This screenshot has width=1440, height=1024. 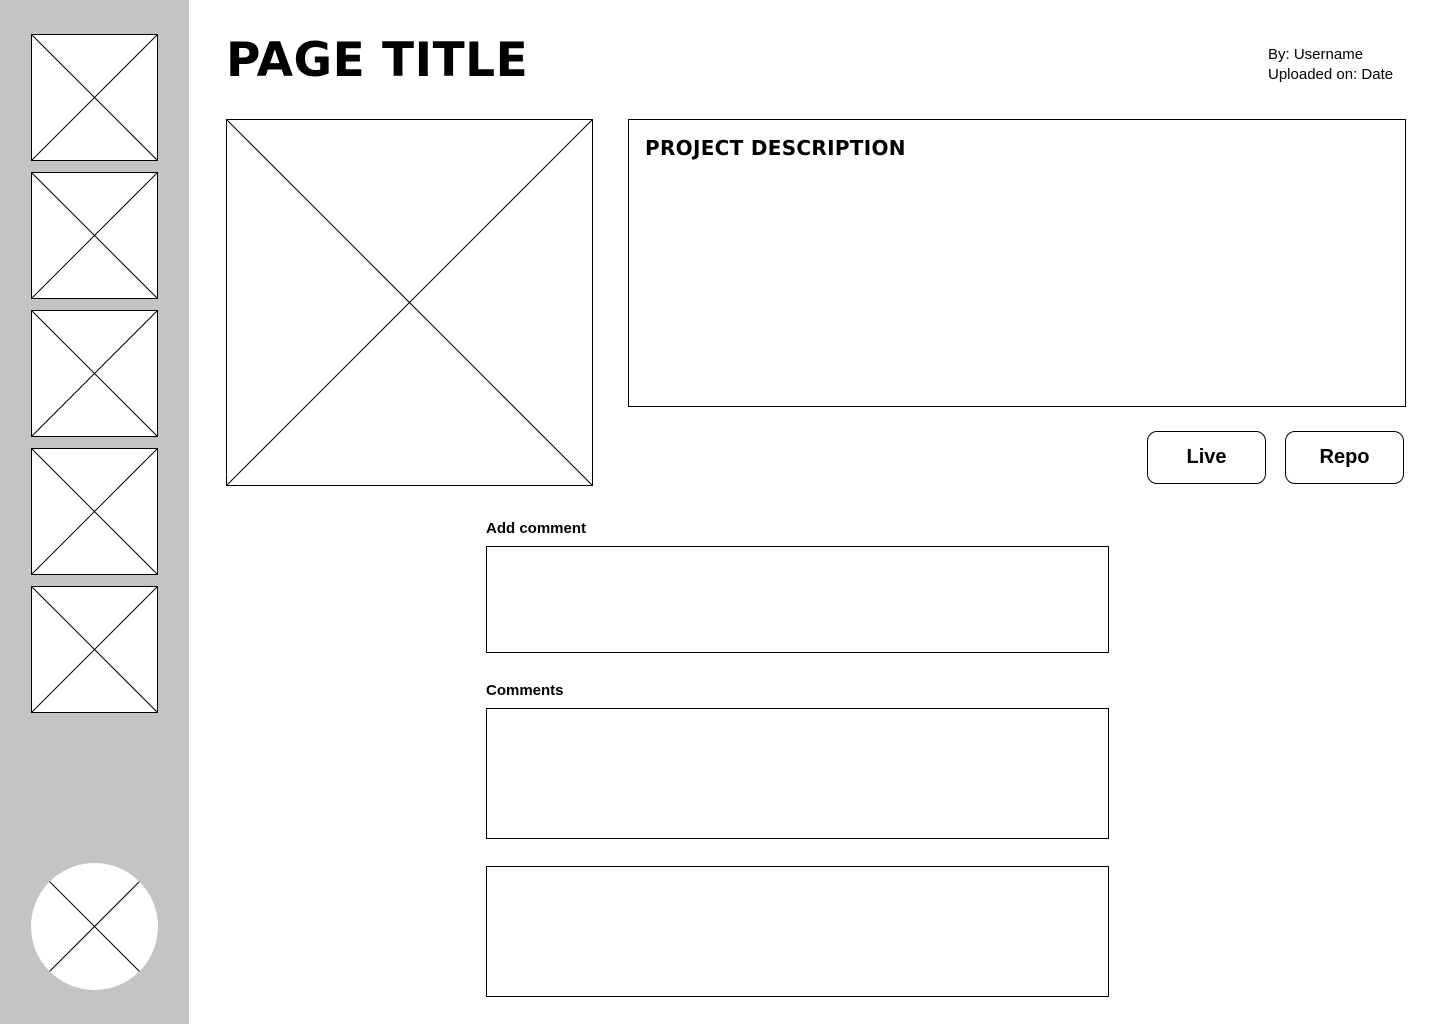 I want to click on repo-button: Repo, so click(x=1344, y=457).